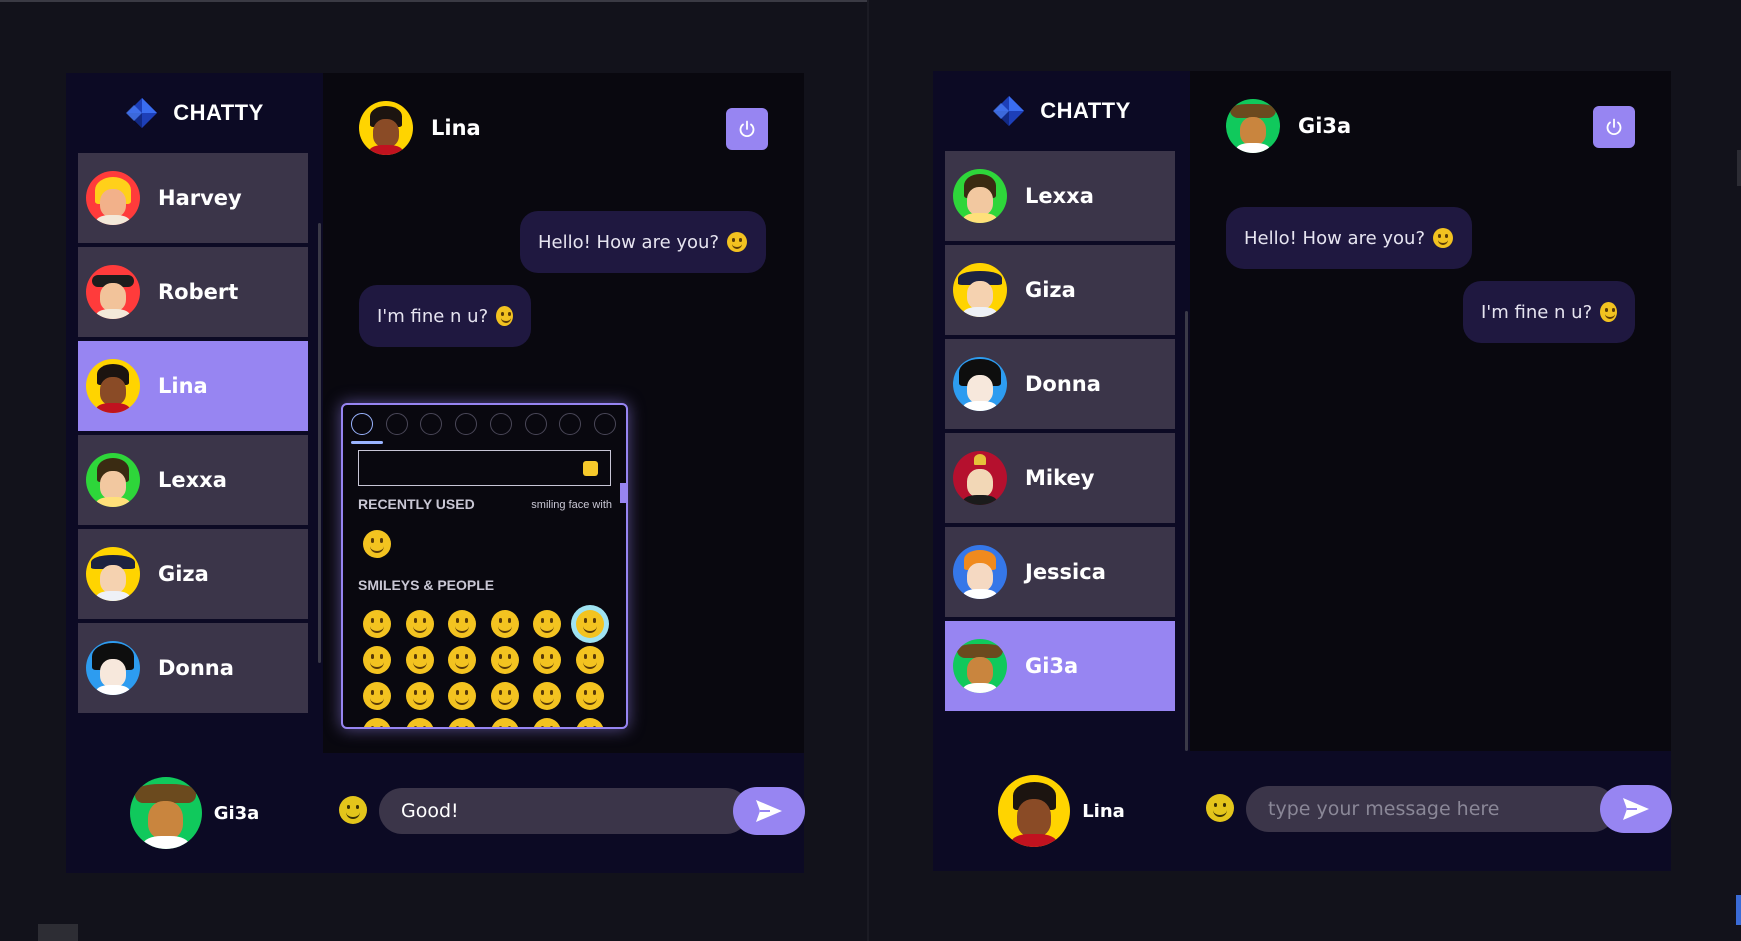 The height and width of the screenshot is (941, 1741). Describe the element at coordinates (484, 468) in the screenshot. I see `emoji-search-input` at that location.